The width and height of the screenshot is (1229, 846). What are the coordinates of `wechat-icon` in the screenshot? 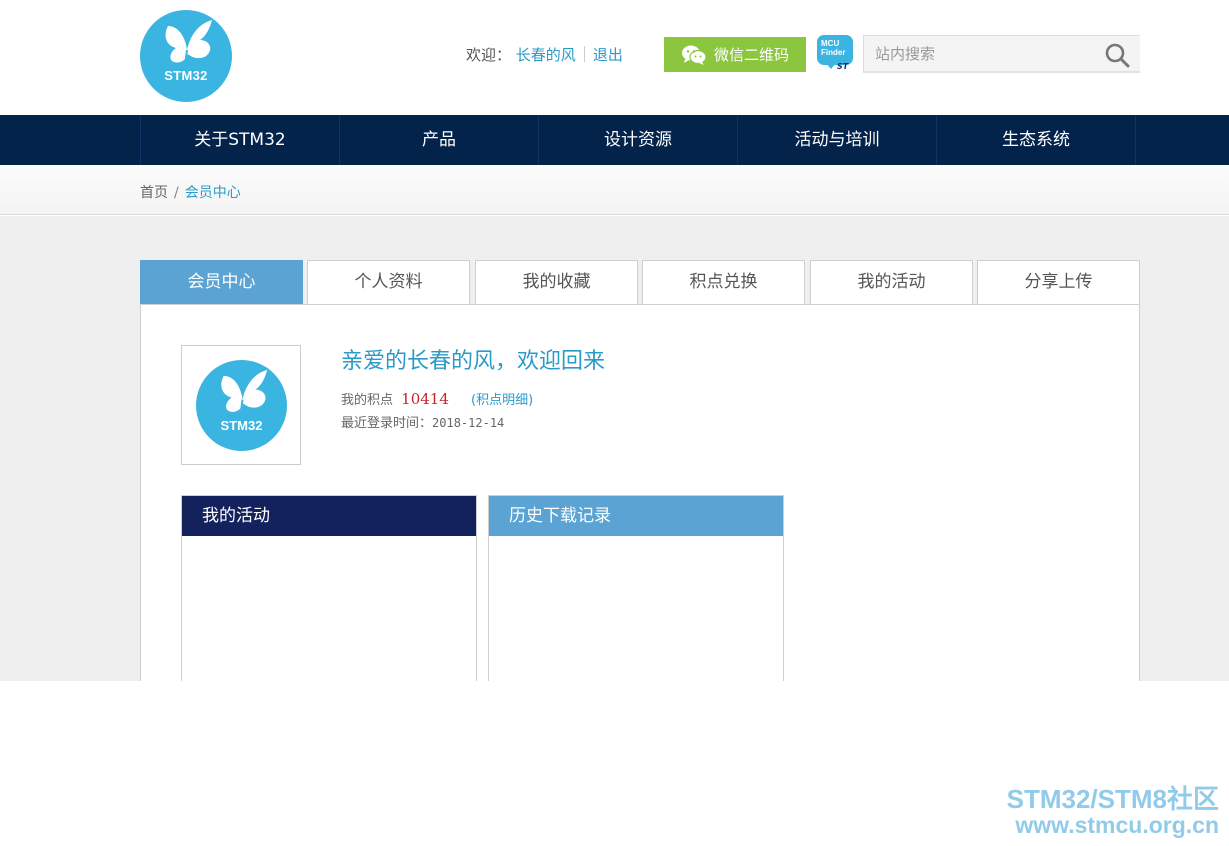 It's located at (694, 55).